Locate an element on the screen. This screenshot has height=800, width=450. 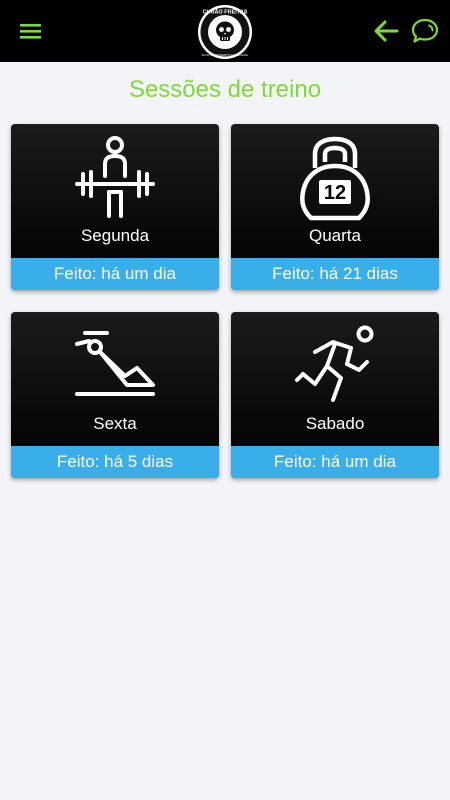
session-status-badge: Feito: há 21 dias is located at coordinates (335, 274).